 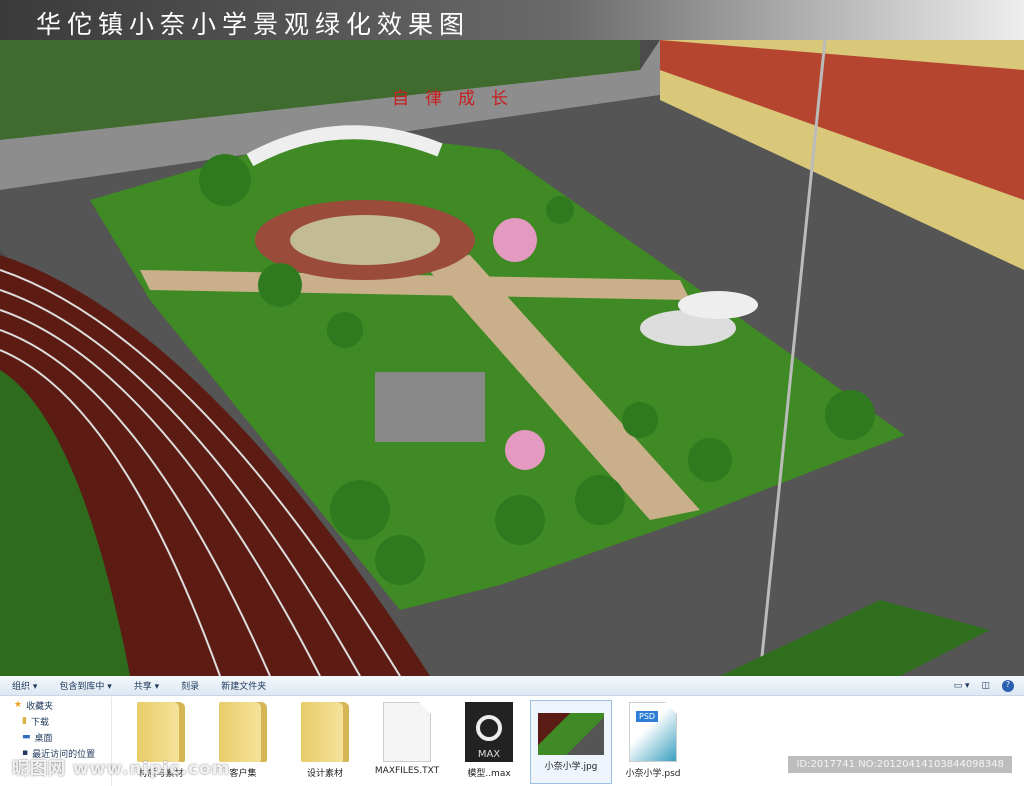 I want to click on download-folder-icon: ▮, so click(x=24, y=721).